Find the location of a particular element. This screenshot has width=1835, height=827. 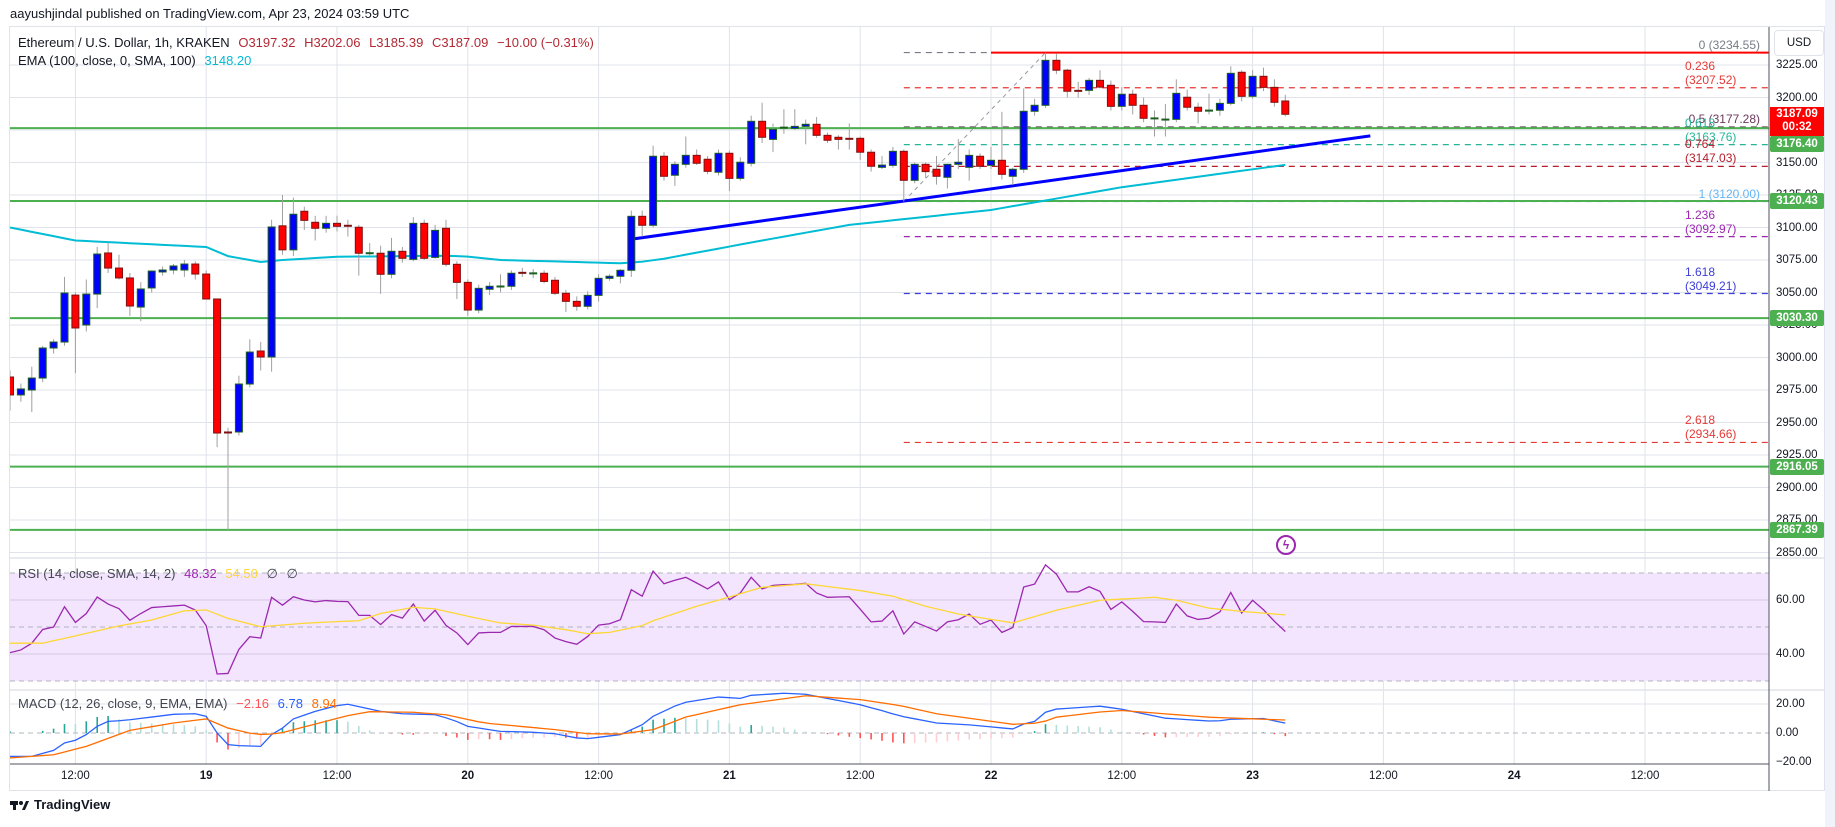

time-tick-label: 20 is located at coordinates (468, 776).